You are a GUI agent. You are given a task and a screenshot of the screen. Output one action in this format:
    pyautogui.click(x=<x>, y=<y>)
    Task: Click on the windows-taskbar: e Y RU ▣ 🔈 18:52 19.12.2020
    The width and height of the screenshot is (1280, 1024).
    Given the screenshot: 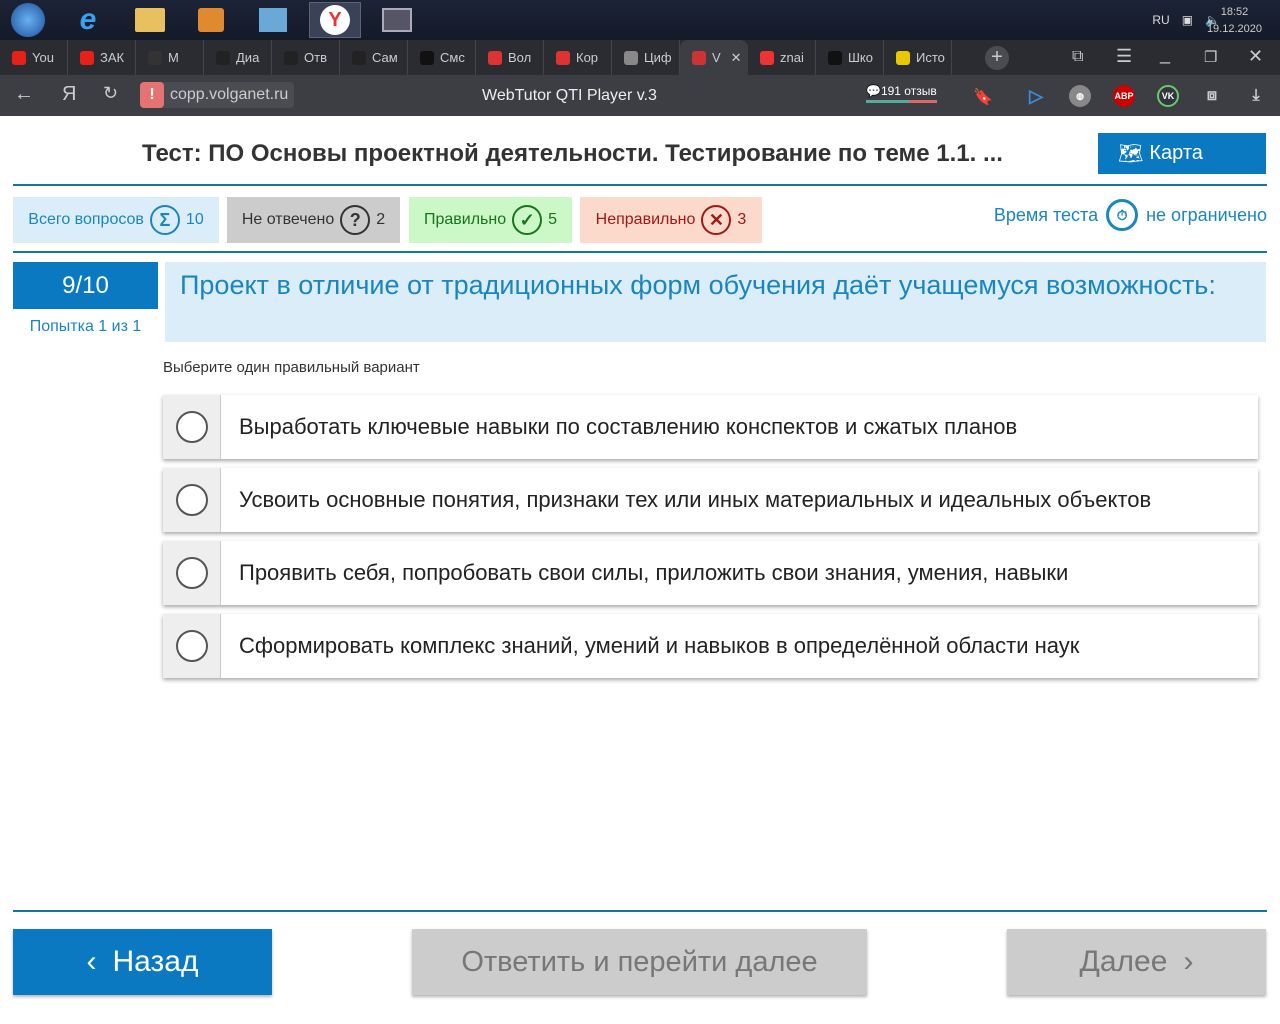 What is the action you would take?
    pyautogui.click(x=640, y=20)
    